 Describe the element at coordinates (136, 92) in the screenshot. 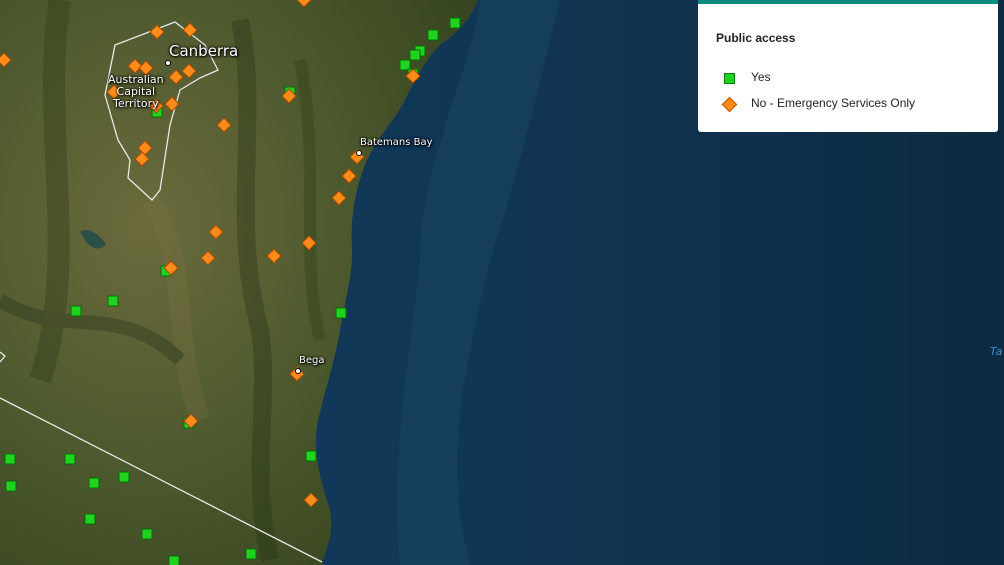

I see `label-act: Australian Capital Territory` at that location.